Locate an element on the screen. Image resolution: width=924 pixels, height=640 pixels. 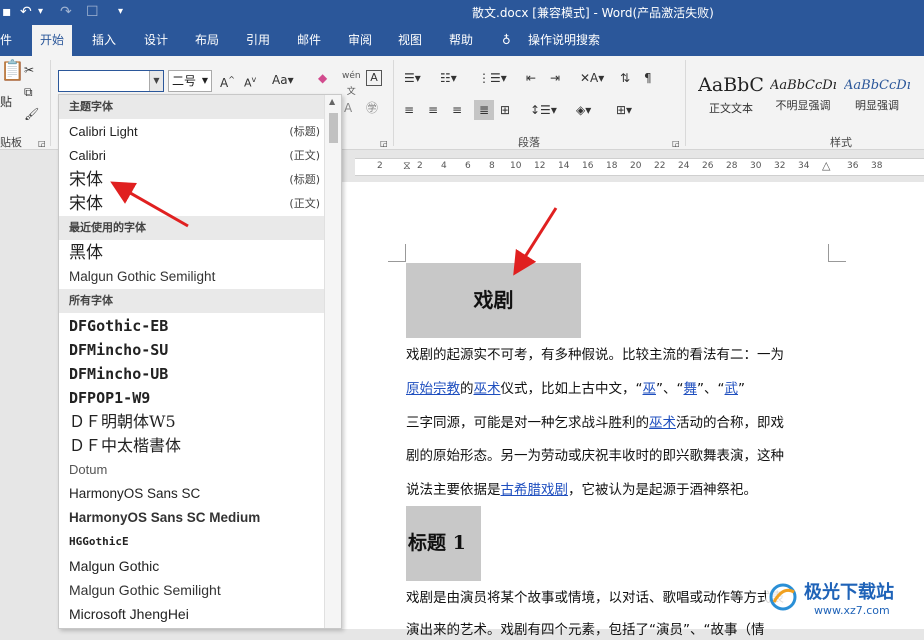
indent-marker-icon: ⧖ is located at coordinates (407, 166).